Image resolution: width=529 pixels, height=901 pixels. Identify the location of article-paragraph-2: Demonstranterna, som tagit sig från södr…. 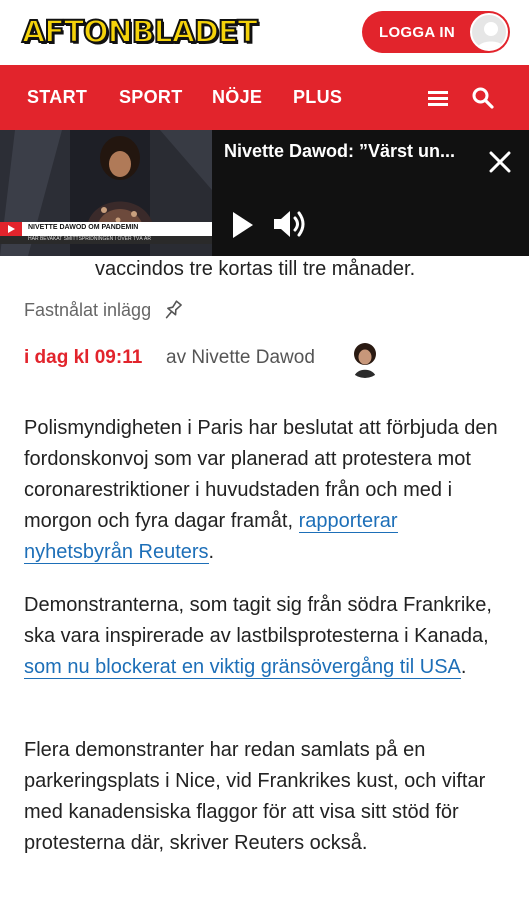
(267, 636).